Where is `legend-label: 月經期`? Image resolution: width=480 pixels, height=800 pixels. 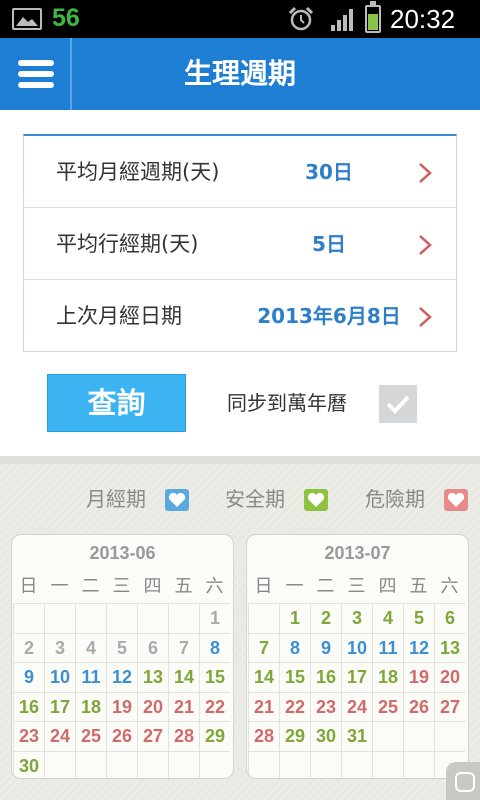 legend-label: 月經期 is located at coordinates (116, 499).